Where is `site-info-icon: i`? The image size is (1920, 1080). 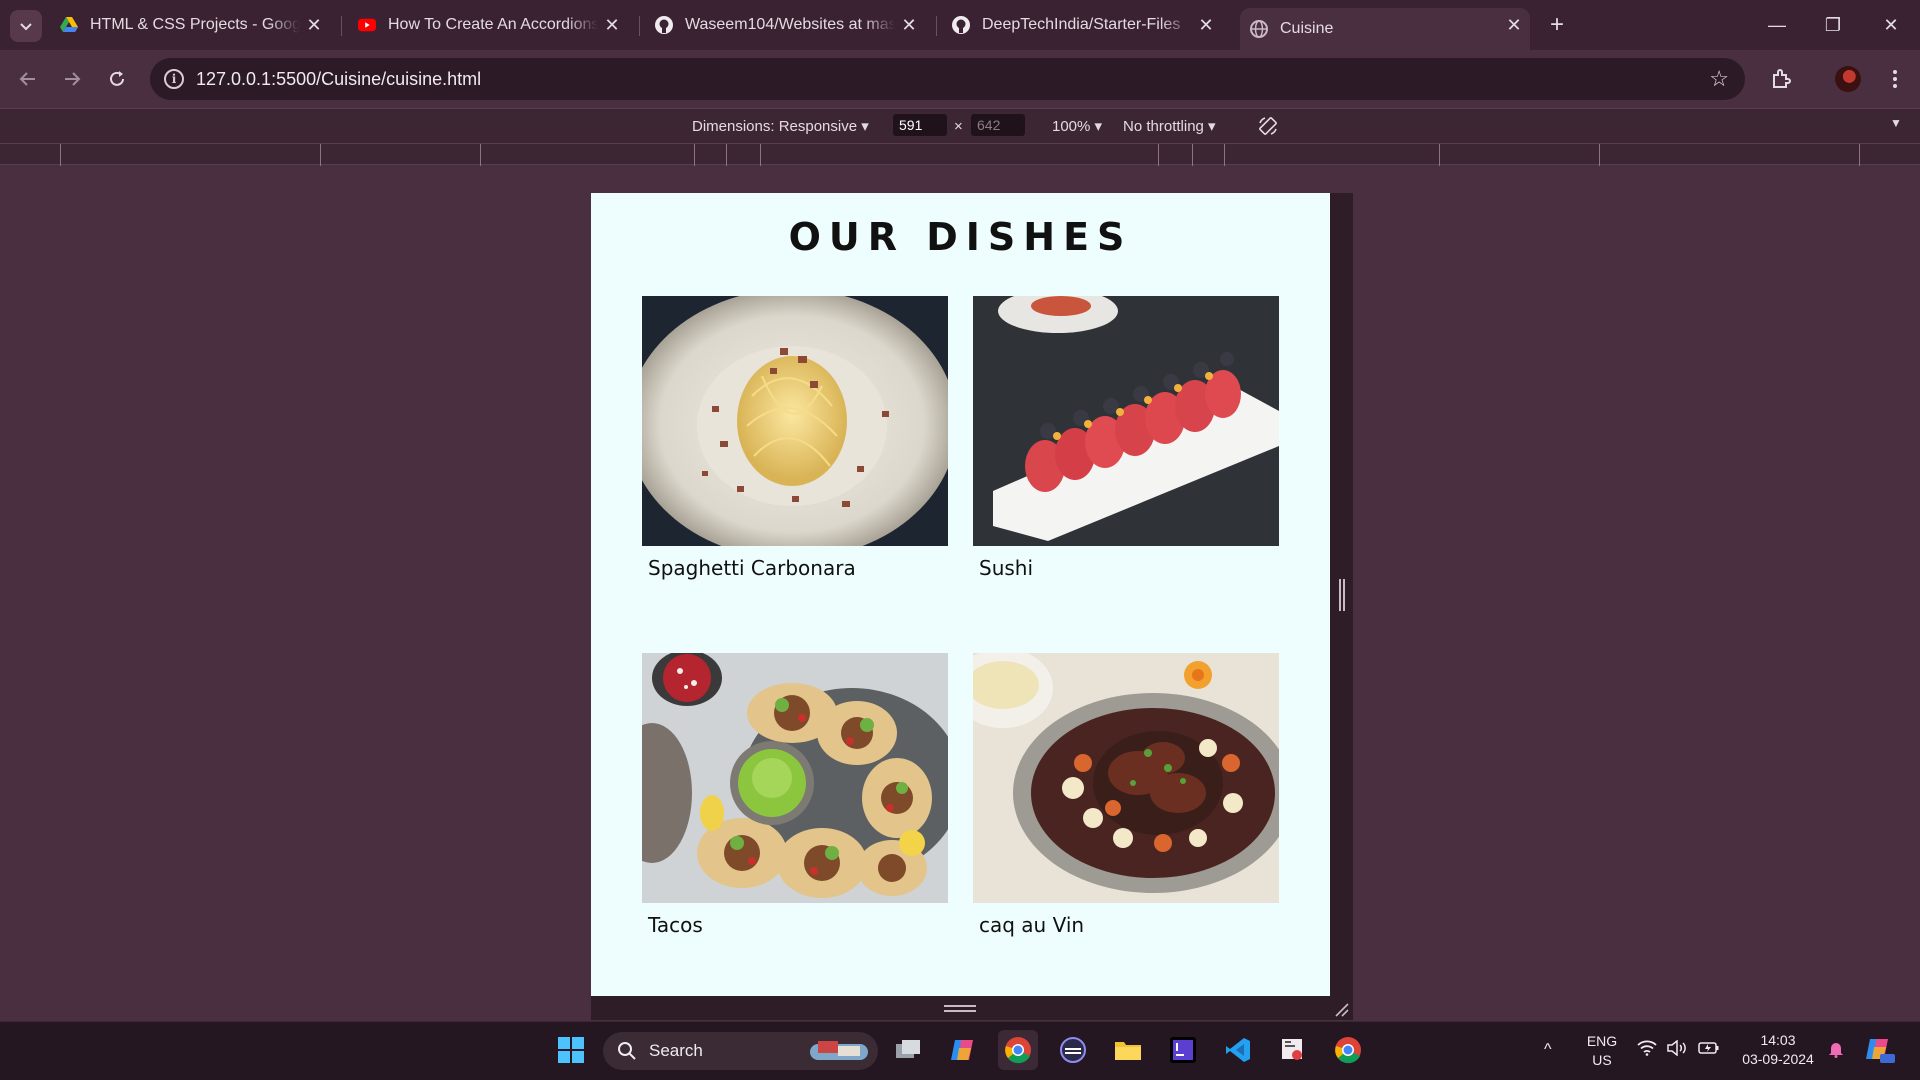
site-info-icon: i is located at coordinates (174, 79).